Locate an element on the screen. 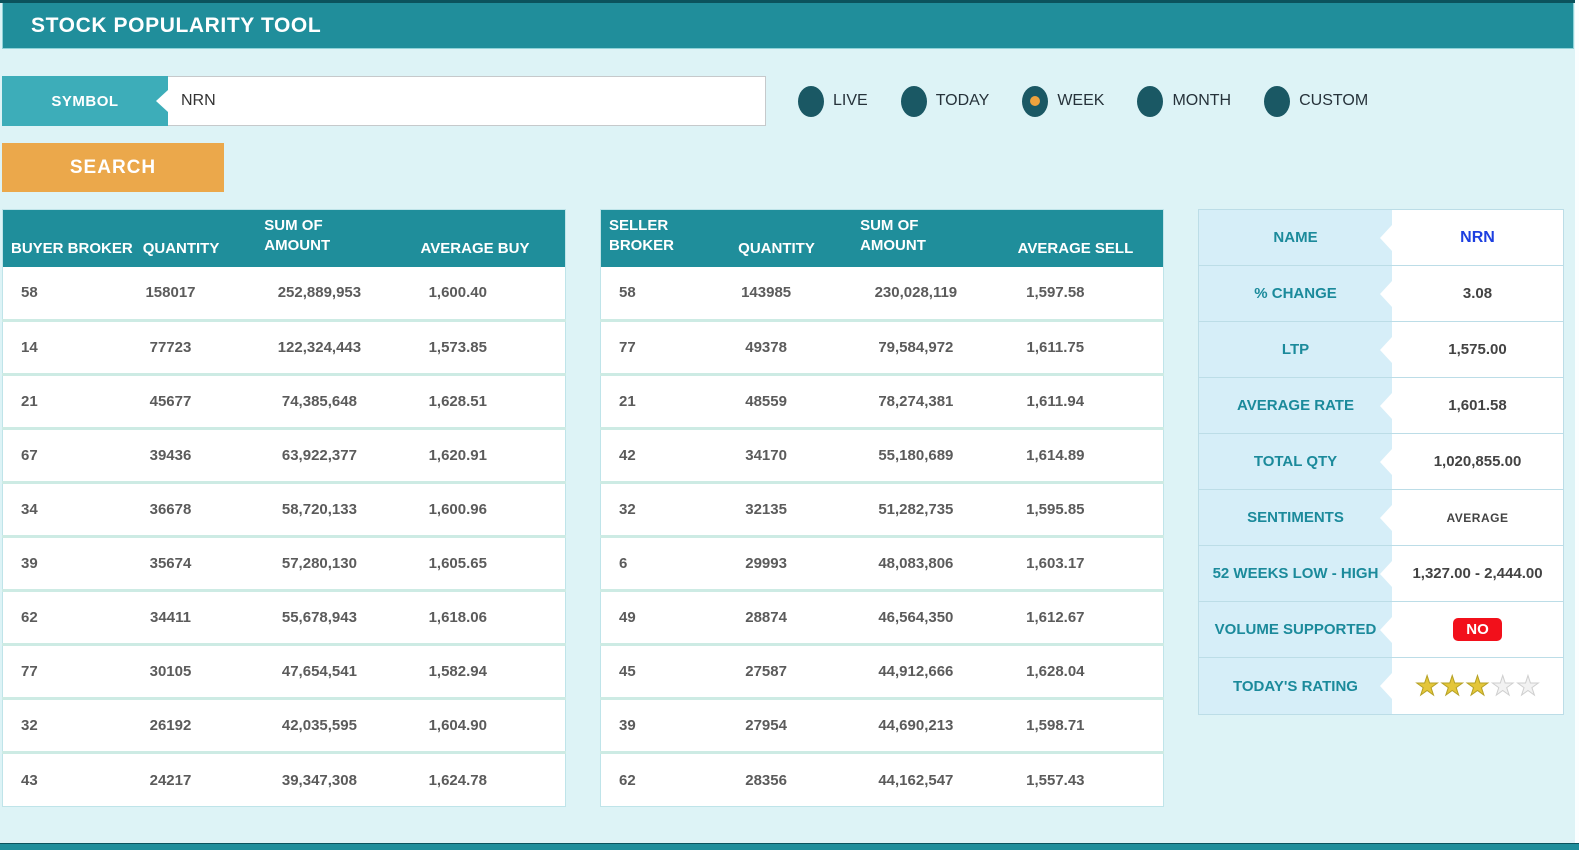 This screenshot has width=1579, height=850. table-cell: 1,612.67 is located at coordinates (1075, 618).